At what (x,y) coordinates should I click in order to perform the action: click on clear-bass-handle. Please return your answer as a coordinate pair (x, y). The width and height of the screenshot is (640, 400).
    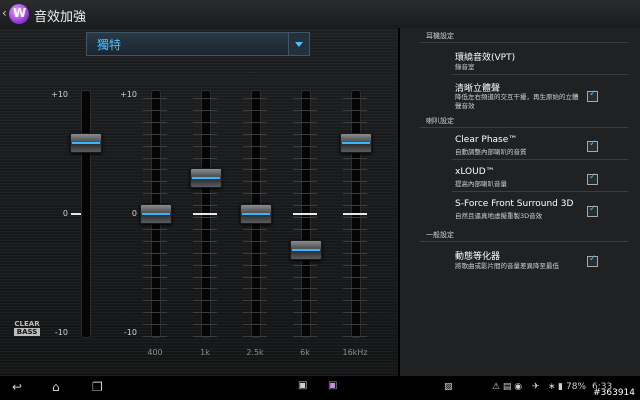
    Looking at the image, I should click on (86, 142).